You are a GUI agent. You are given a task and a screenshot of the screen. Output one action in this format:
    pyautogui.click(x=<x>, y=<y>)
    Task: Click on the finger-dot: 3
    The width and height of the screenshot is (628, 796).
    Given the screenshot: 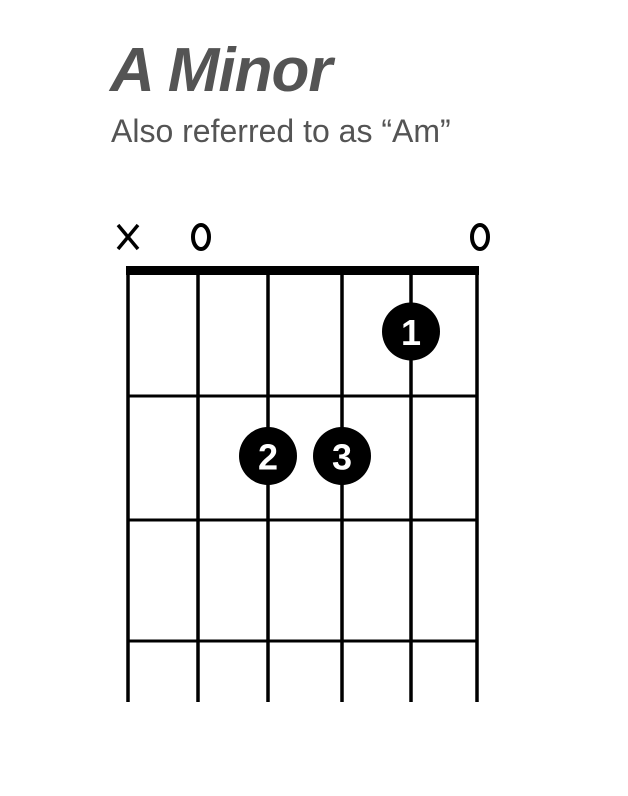 What is the action you would take?
    pyautogui.click(x=342, y=456)
    